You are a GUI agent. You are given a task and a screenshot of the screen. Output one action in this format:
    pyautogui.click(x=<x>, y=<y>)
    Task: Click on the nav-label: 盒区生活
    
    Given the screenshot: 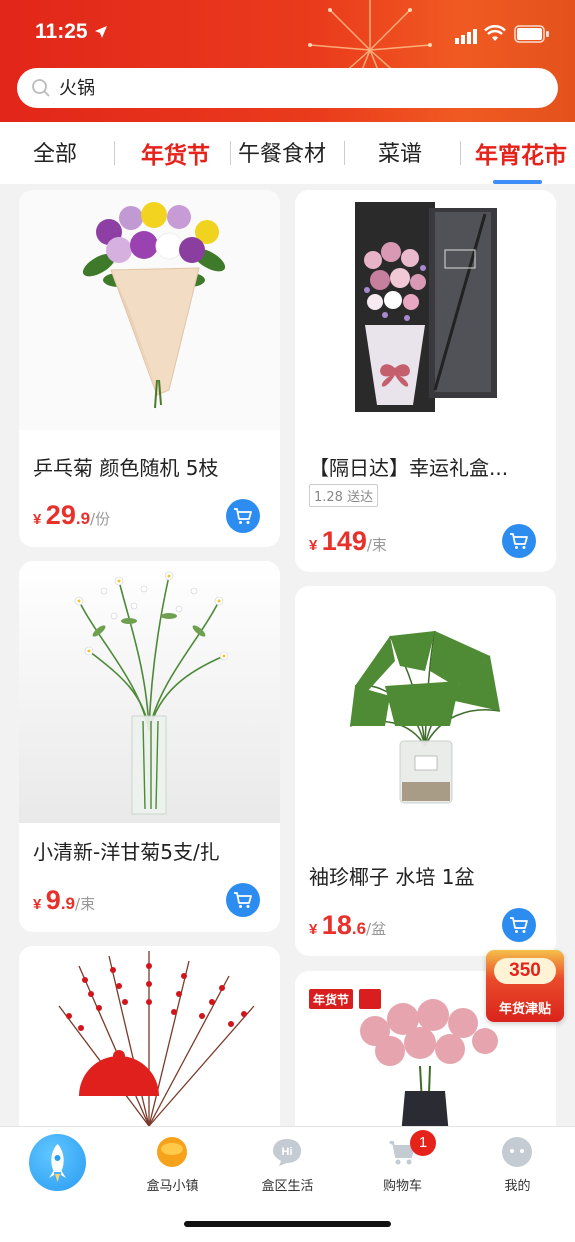 What is the action you would take?
    pyautogui.click(x=287, y=1186)
    